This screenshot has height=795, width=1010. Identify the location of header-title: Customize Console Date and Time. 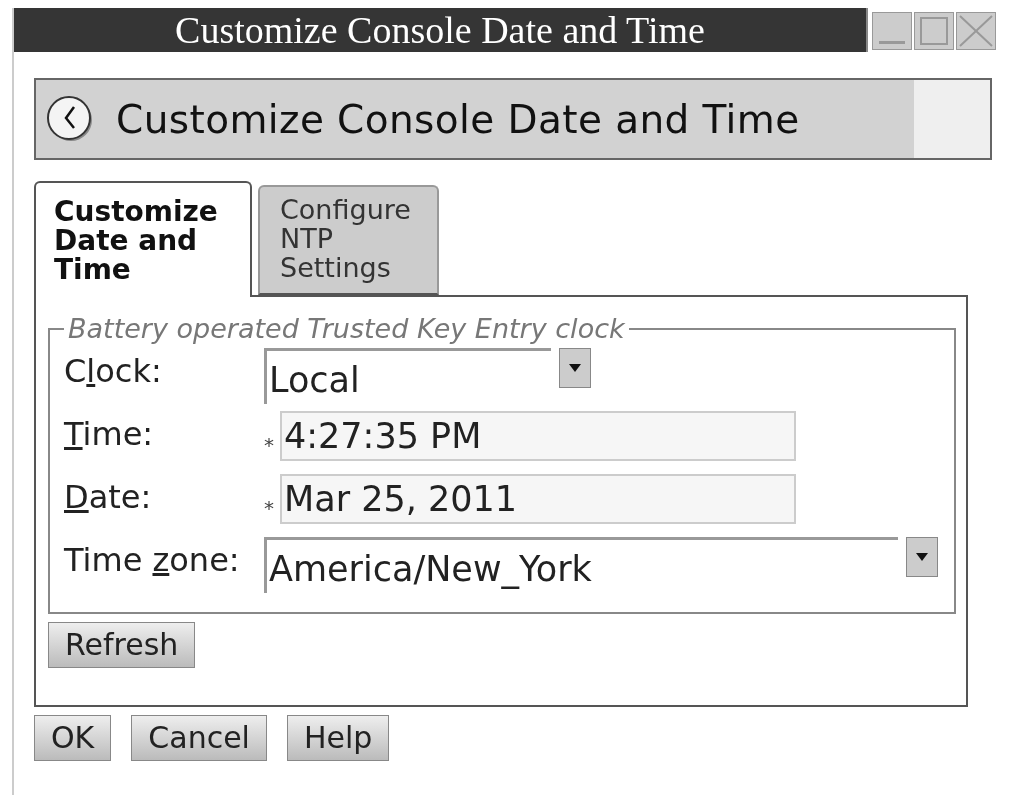
(458, 119).